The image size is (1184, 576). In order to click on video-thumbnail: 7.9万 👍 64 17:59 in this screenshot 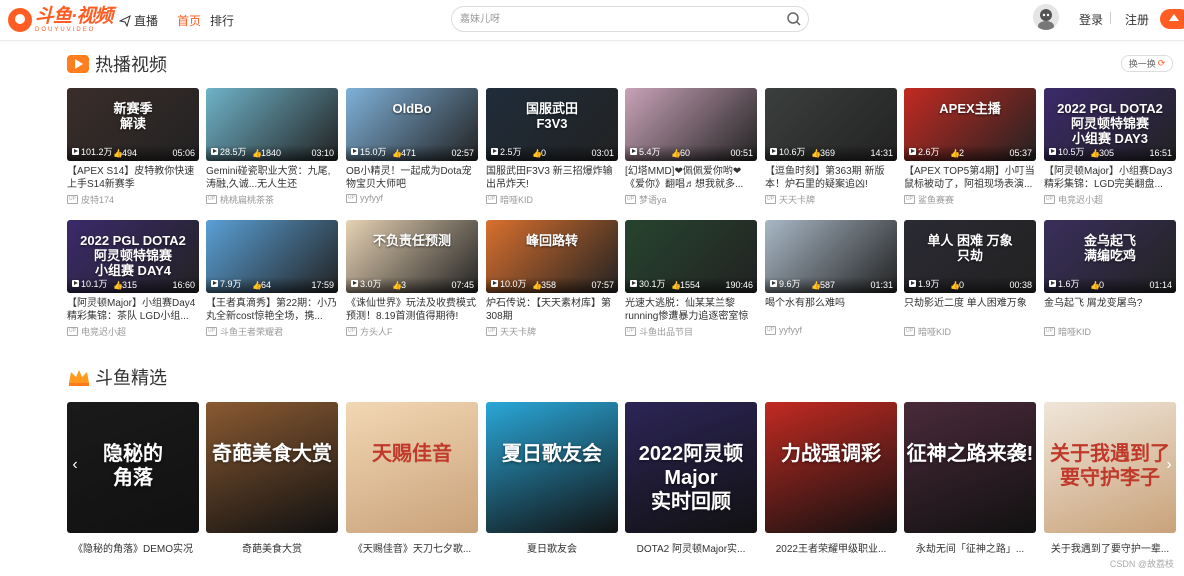, I will do `click(272, 256)`.